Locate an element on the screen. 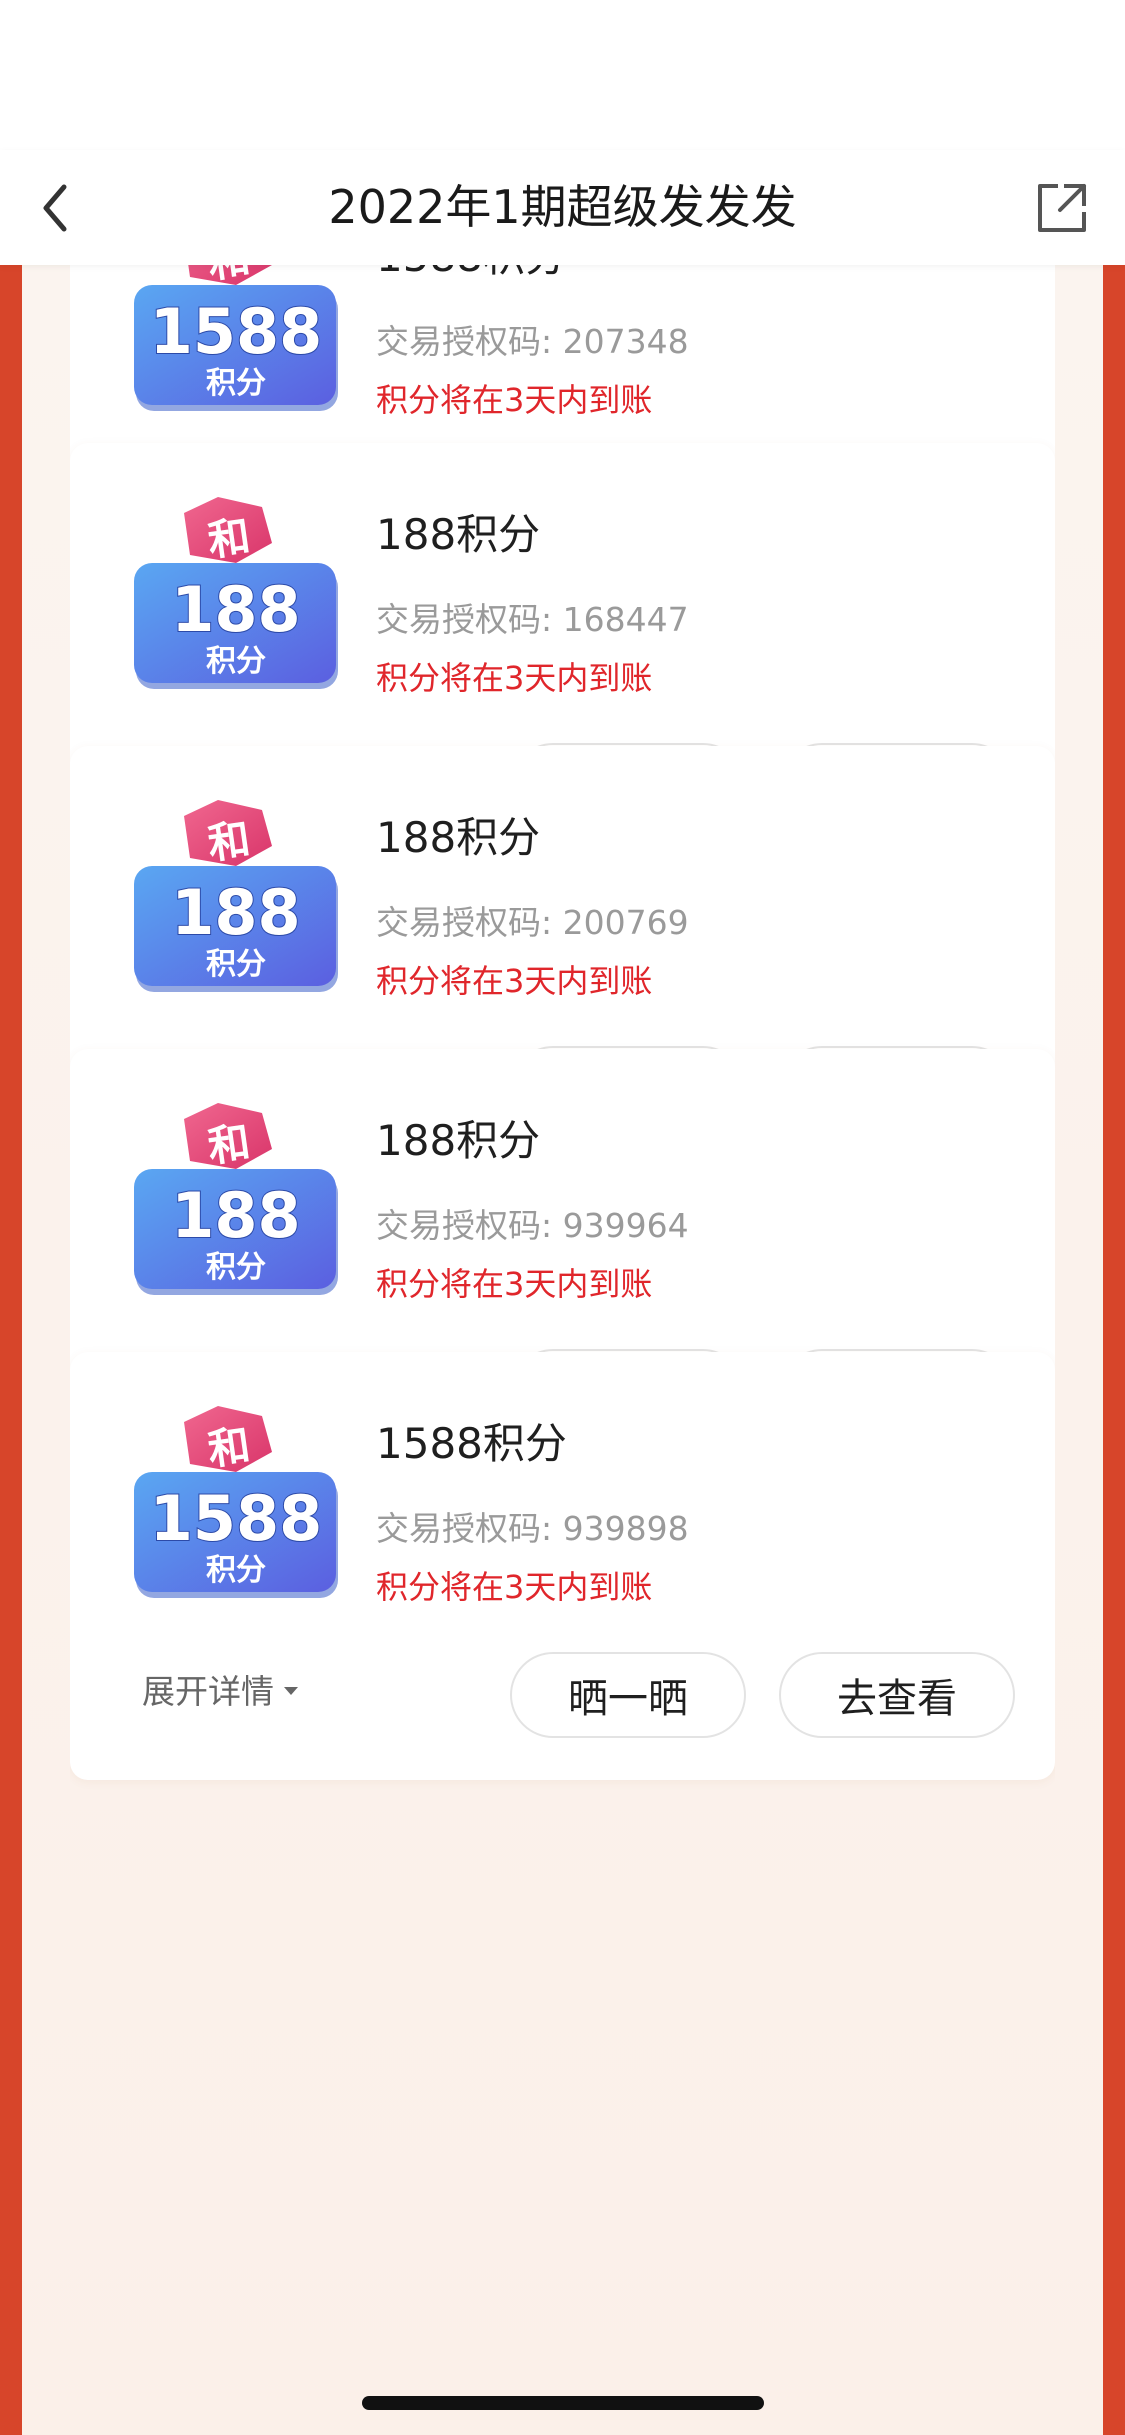  auth-code-value: 939898 is located at coordinates (625, 1528).